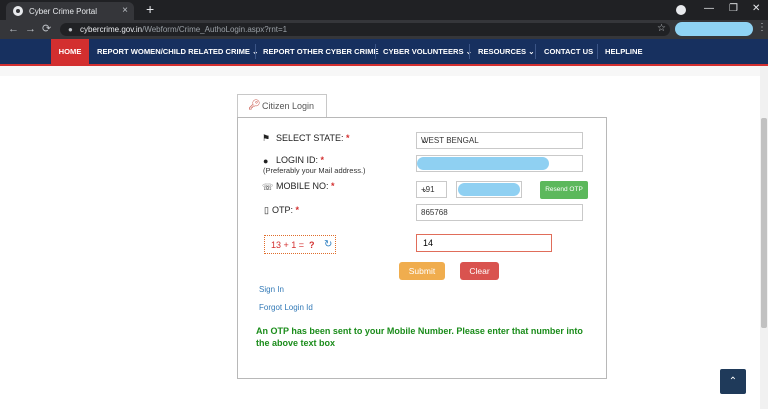 This screenshot has height=409, width=768. I want to click on mobile-input, so click(489, 189).